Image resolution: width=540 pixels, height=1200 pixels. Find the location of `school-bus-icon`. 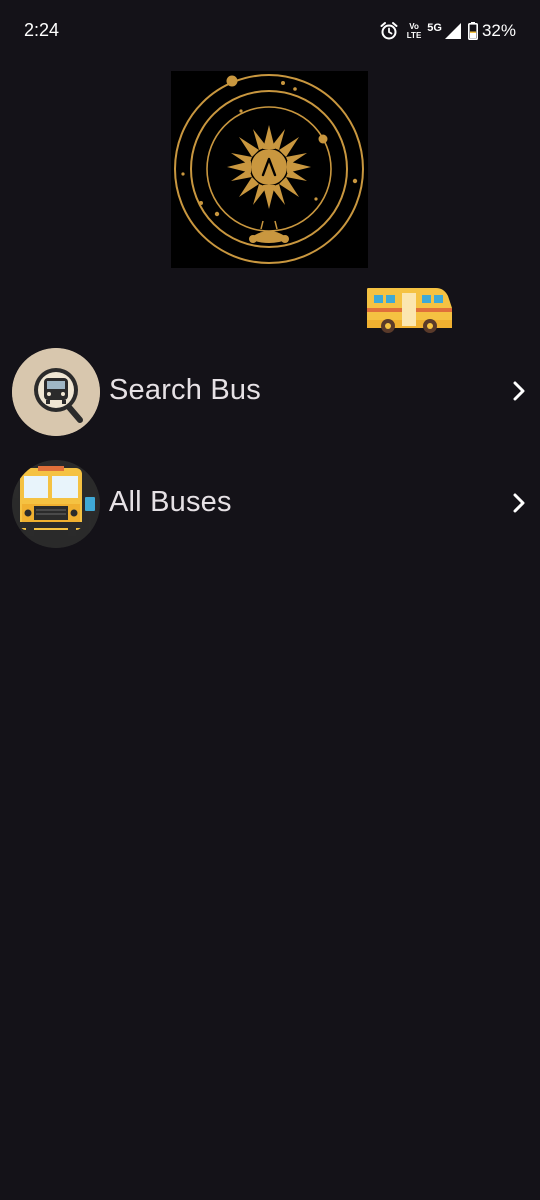

school-bus-icon is located at coordinates (56, 504).